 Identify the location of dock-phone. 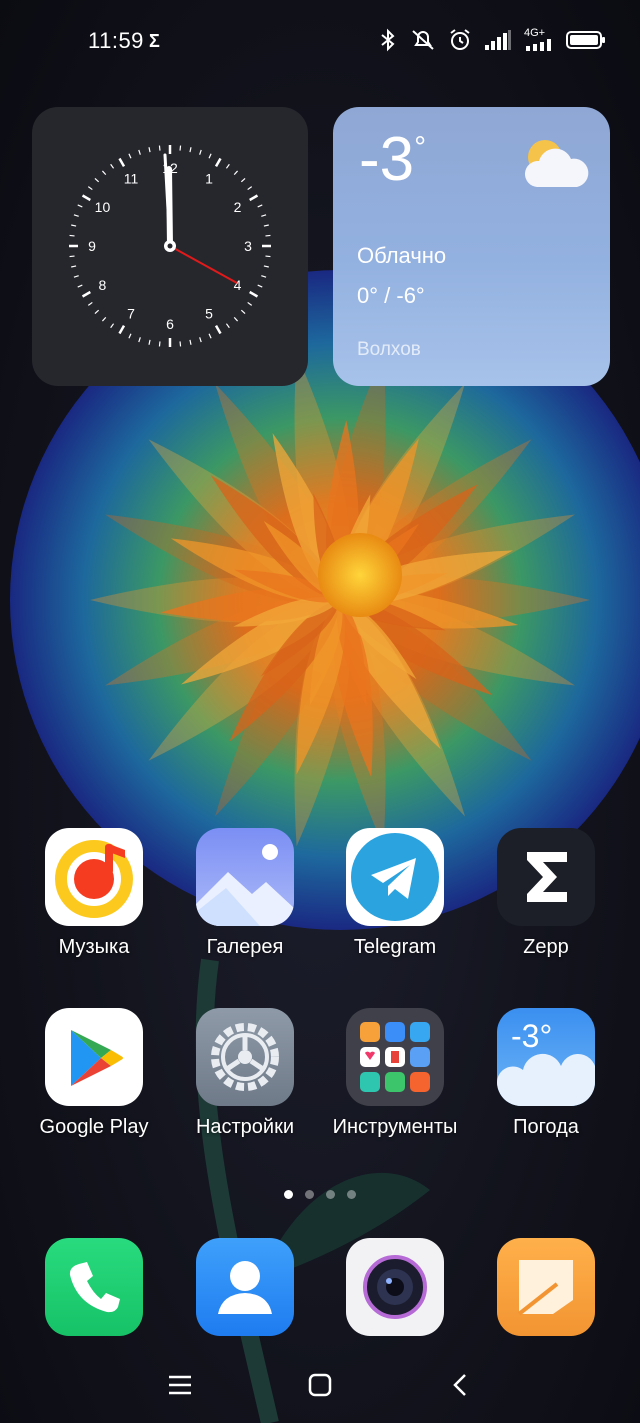
(94, 1287).